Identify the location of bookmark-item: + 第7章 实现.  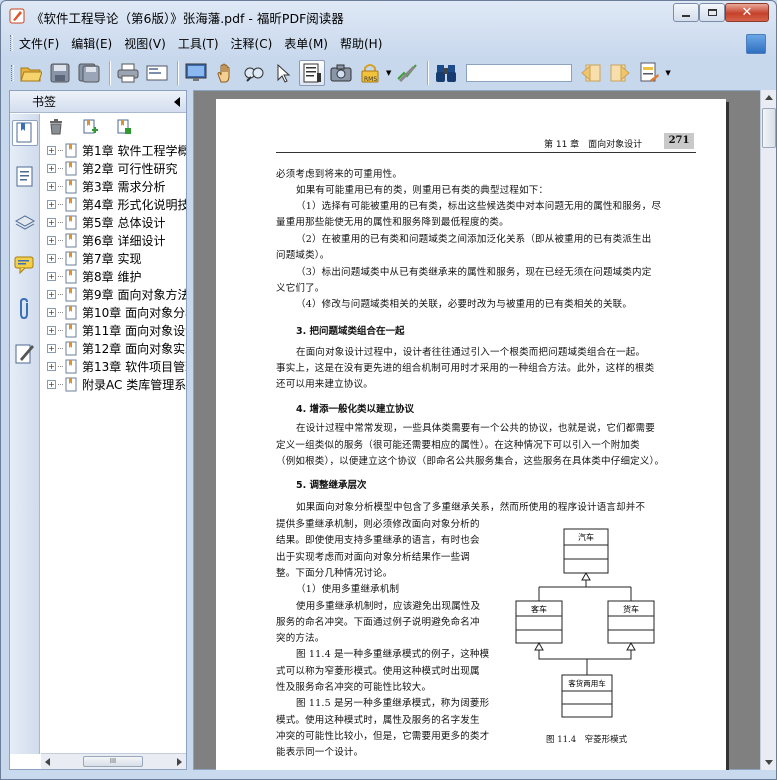
(114, 258).